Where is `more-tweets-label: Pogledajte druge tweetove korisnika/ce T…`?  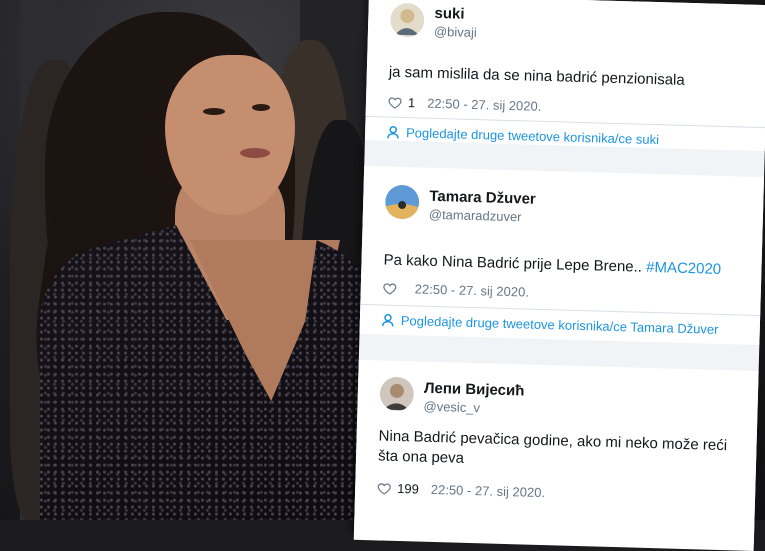 more-tweets-label: Pogledajte druge tweetove korisnika/ce T… is located at coordinates (559, 325).